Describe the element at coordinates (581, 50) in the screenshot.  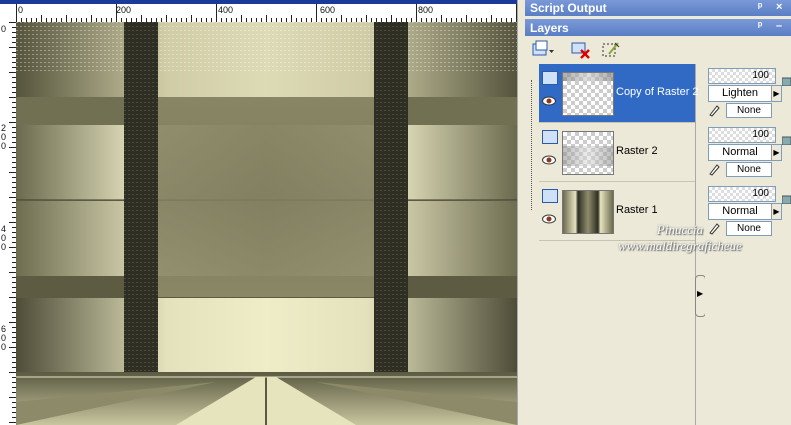
I see `delete-layer-button` at that location.